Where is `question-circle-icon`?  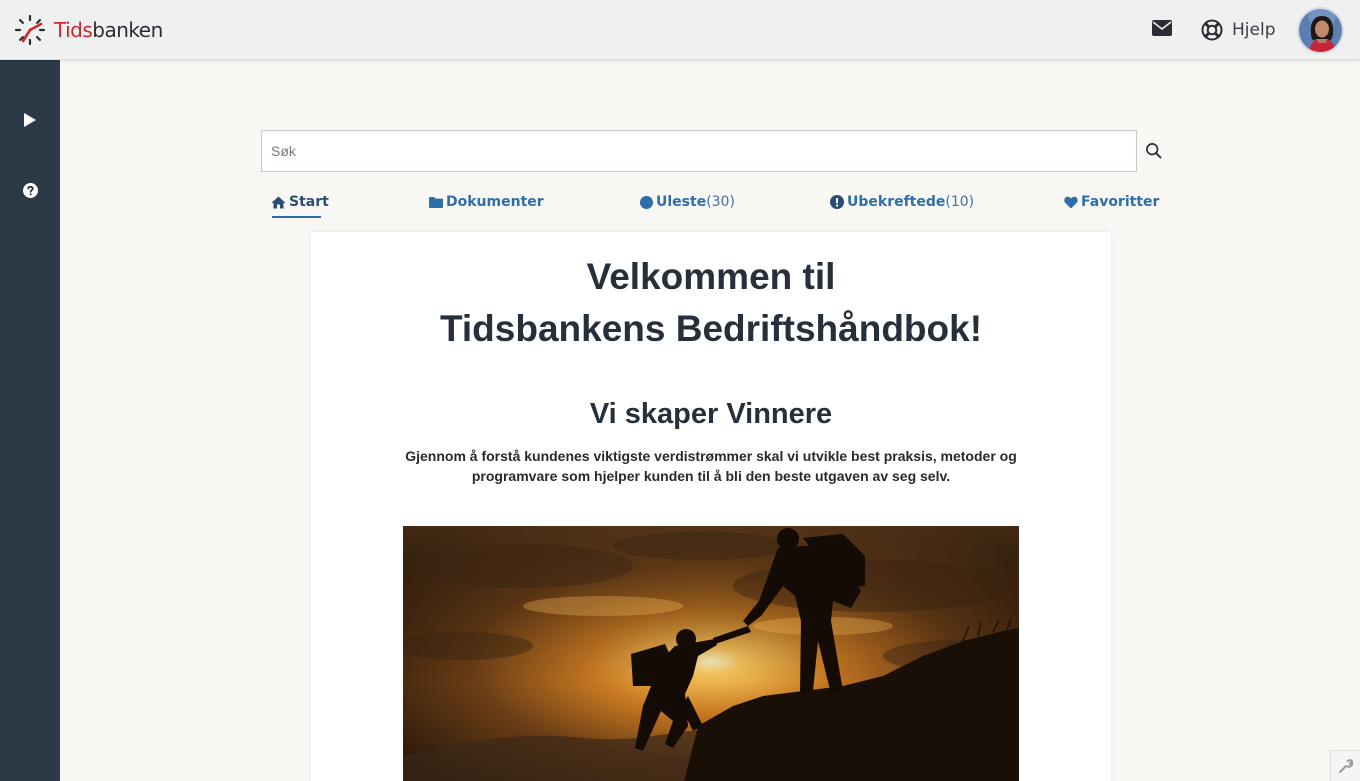
question-circle-icon is located at coordinates (30, 190).